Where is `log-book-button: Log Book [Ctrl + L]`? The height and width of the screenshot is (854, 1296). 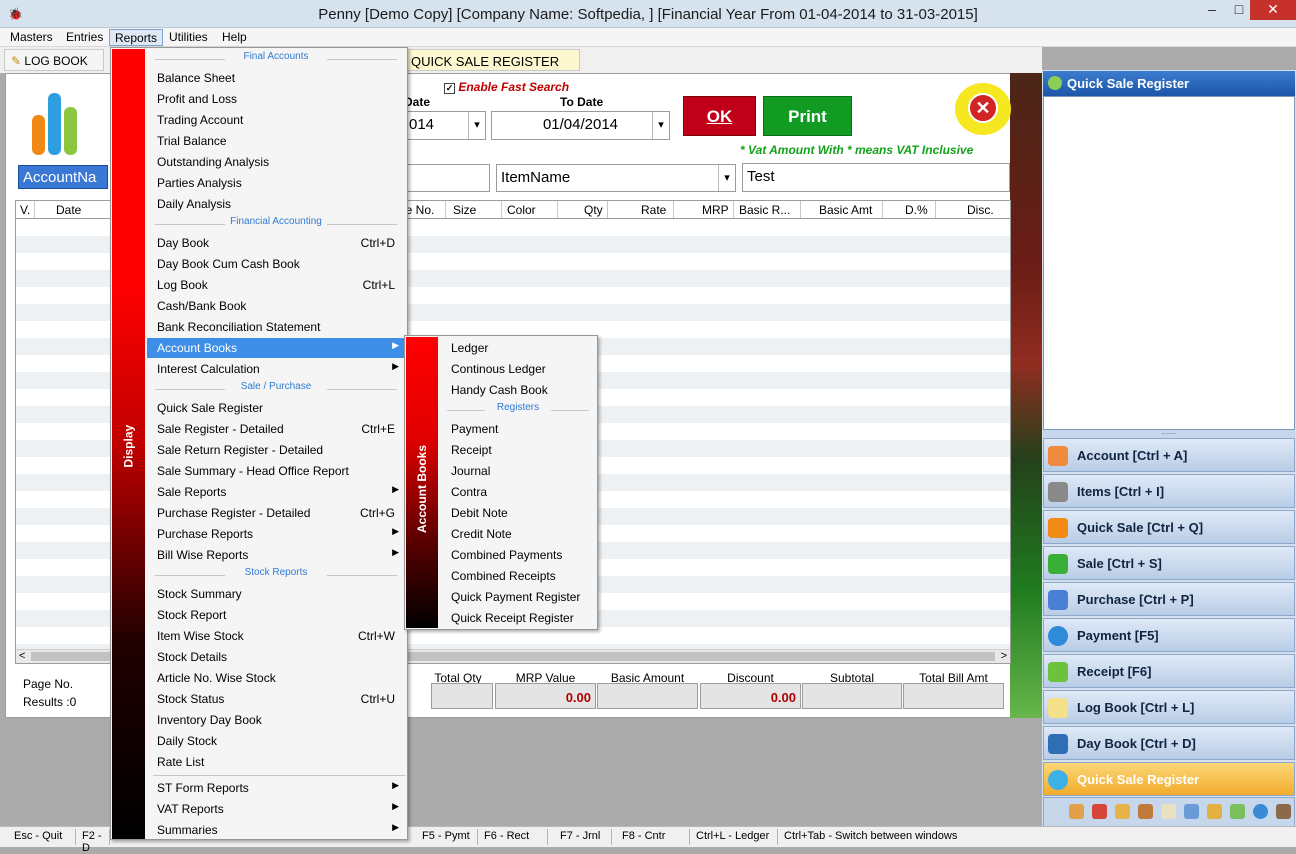
log-book-button: Log Book [Ctrl + L] is located at coordinates (1169, 707).